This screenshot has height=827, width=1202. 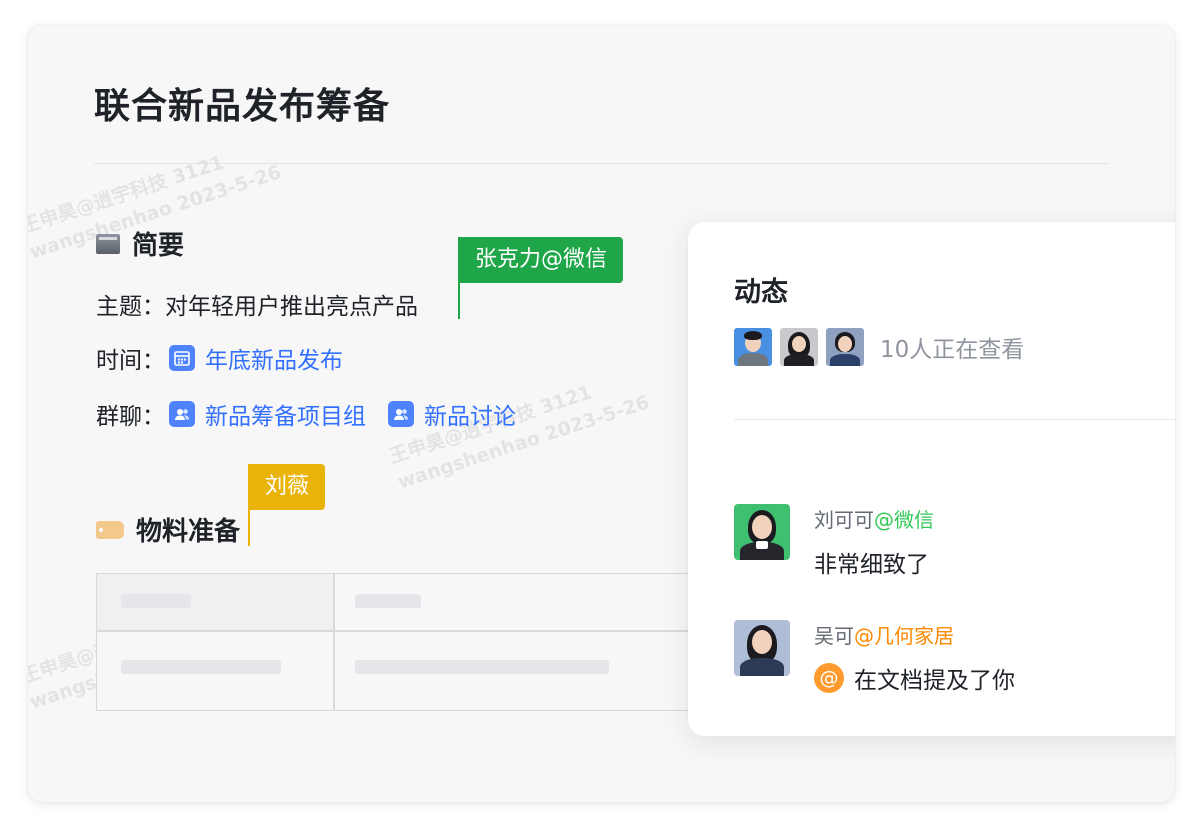 I want to click on group-chat-link: 新品讨论, so click(x=450, y=414).